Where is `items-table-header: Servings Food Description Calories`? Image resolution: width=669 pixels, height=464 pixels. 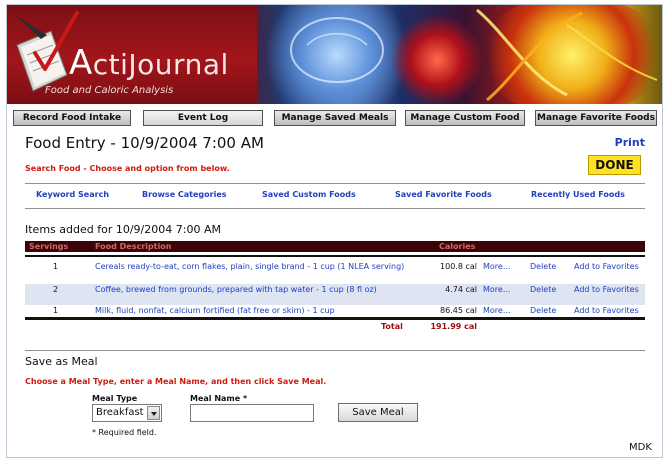 items-table-header: Servings Food Description Calories is located at coordinates (335, 246).